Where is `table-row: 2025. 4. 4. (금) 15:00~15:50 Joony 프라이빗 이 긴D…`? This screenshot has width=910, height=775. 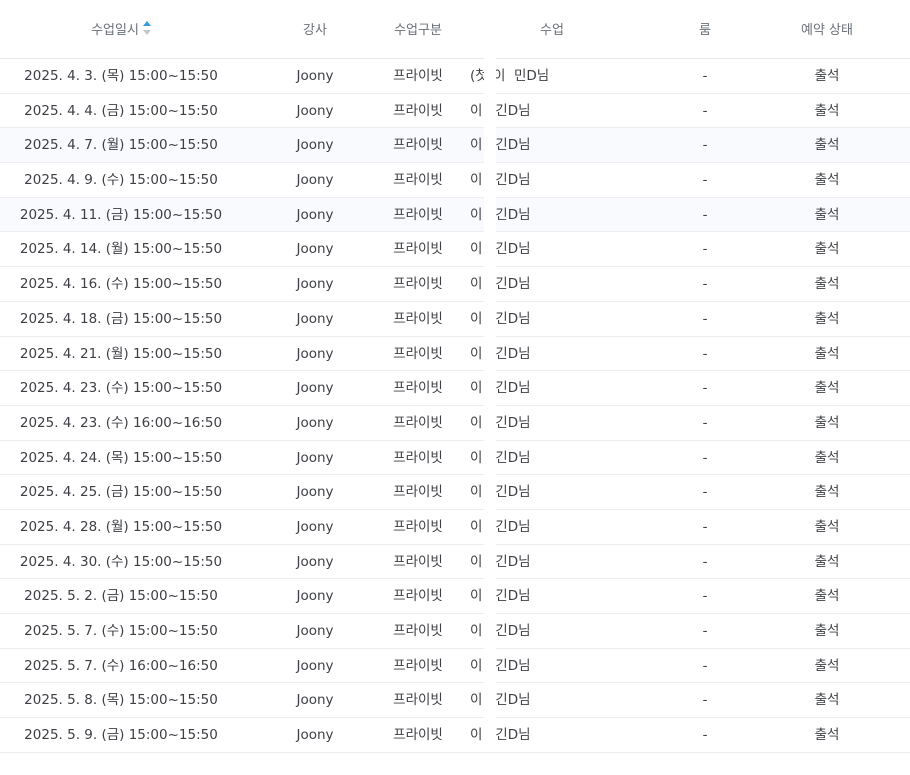 table-row: 2025. 4. 4. (금) 15:00~15:50 Joony 프라이빗 이 긴D… is located at coordinates (455, 111).